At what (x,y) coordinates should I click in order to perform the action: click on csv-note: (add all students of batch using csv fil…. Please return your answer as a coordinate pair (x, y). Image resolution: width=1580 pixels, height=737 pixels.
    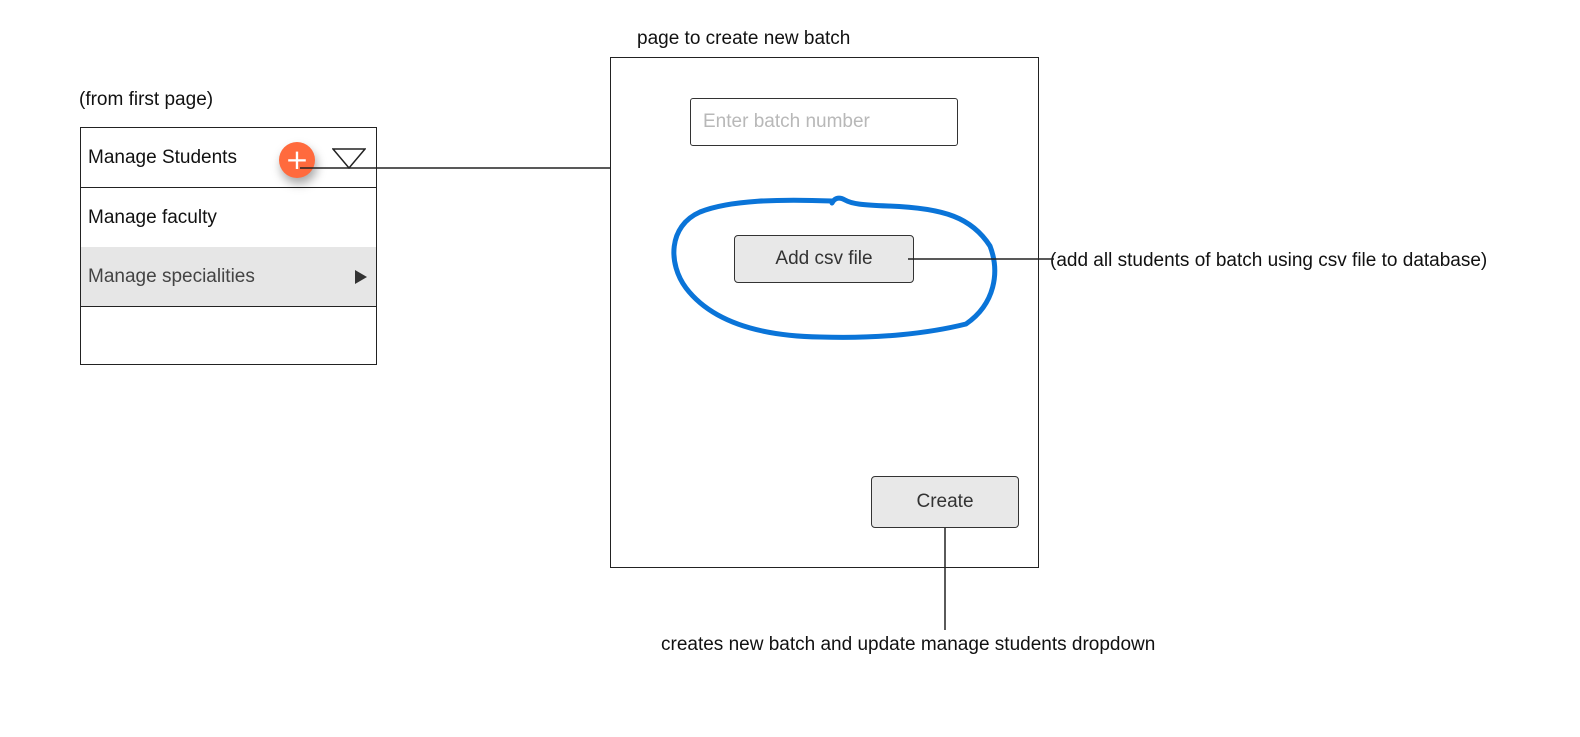
    Looking at the image, I should click on (1269, 260).